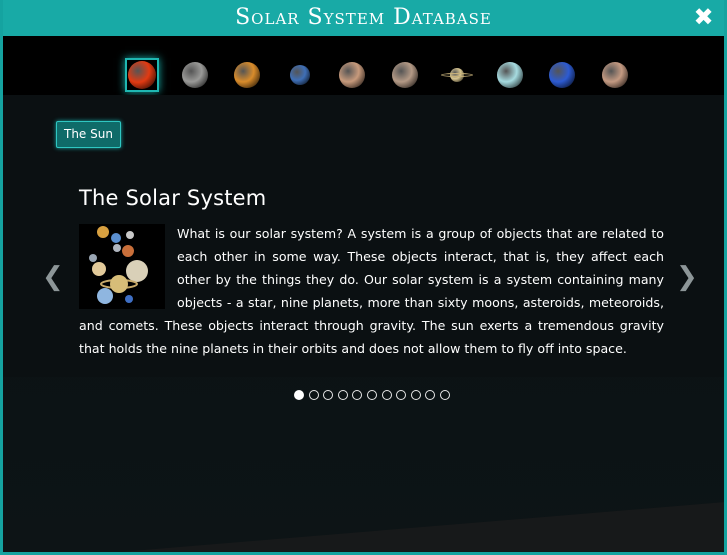 The width and height of the screenshot is (727, 555). I want to click on planet-mars-icon, so click(352, 75).